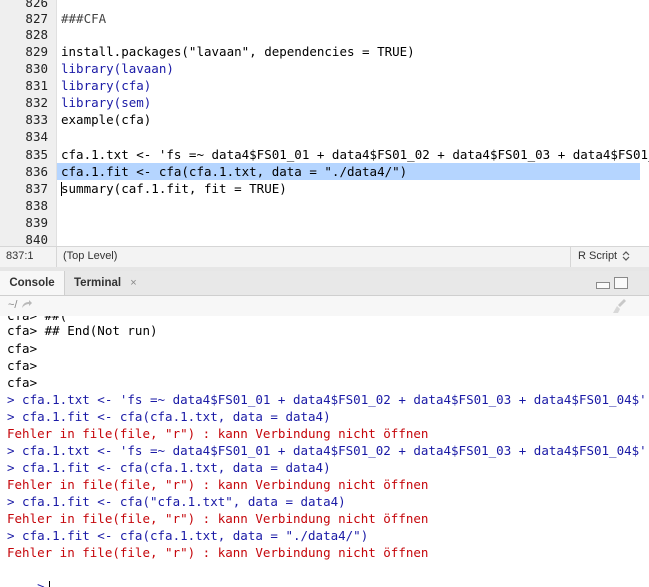 The width and height of the screenshot is (649, 587). Describe the element at coordinates (13, 305) in the screenshot. I see `working-directory-label: ~/` at that location.